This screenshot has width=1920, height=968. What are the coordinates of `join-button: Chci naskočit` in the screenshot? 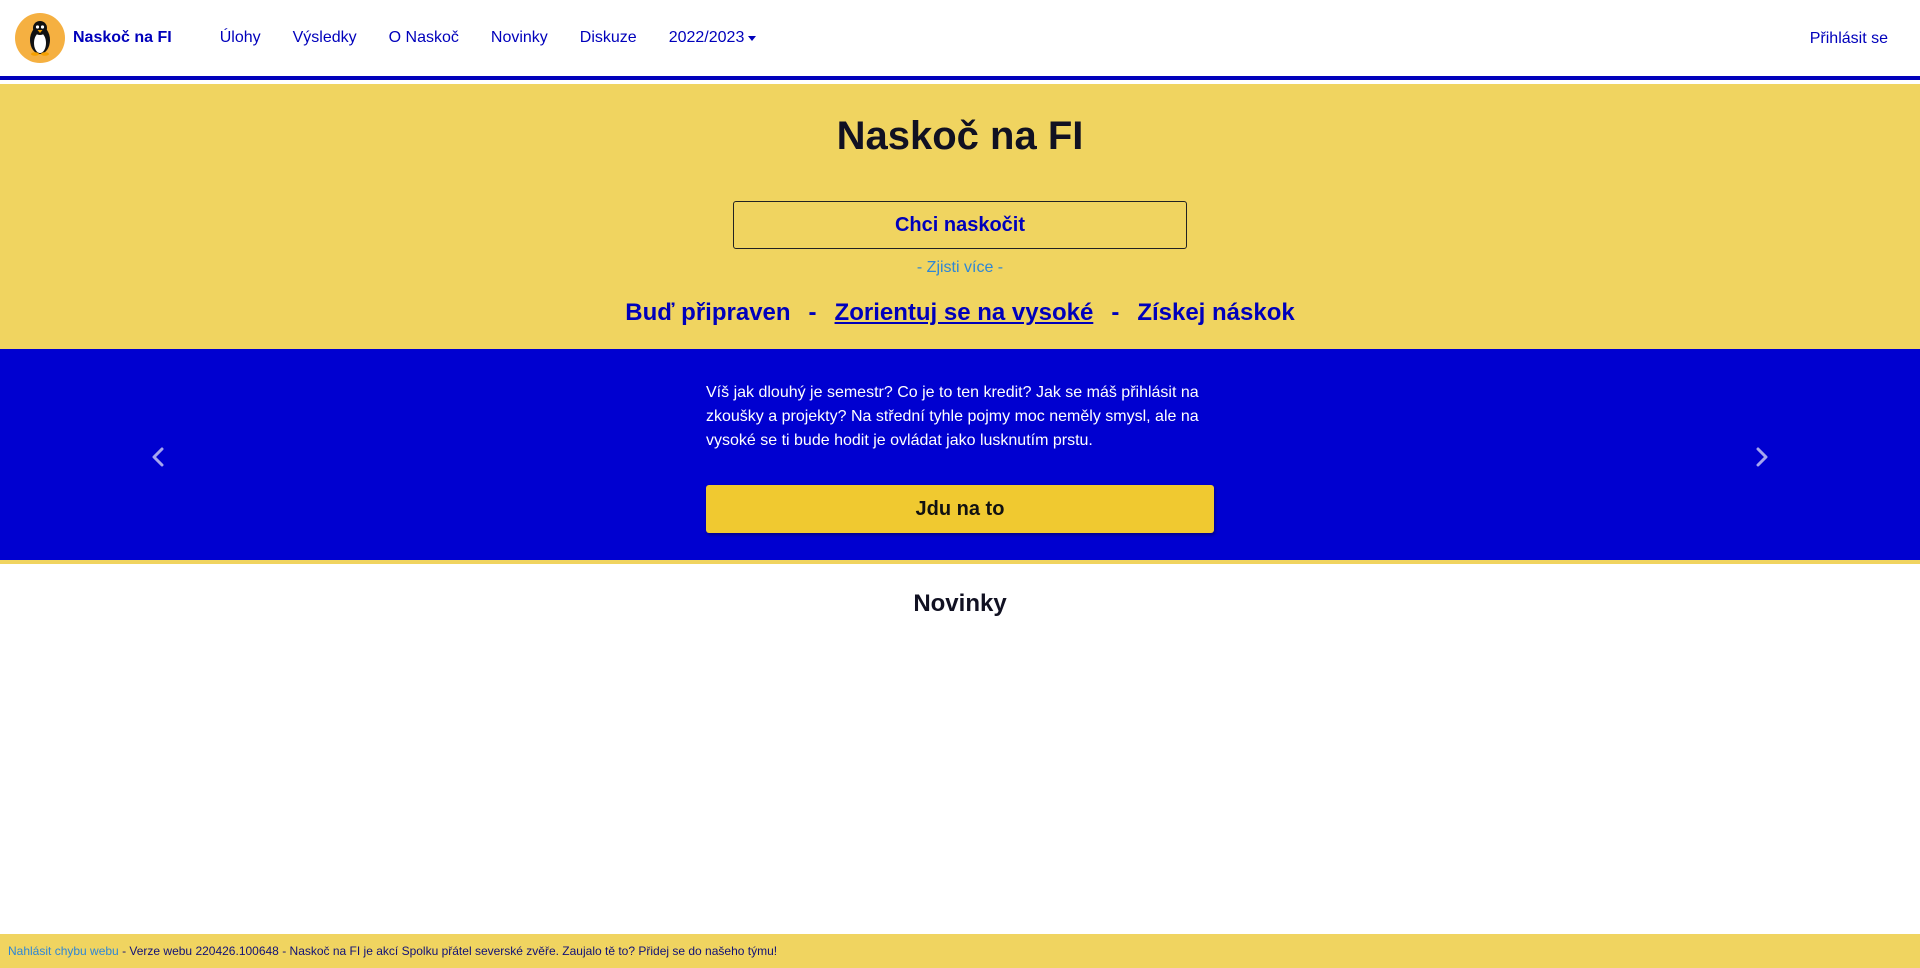 It's located at (960, 225).